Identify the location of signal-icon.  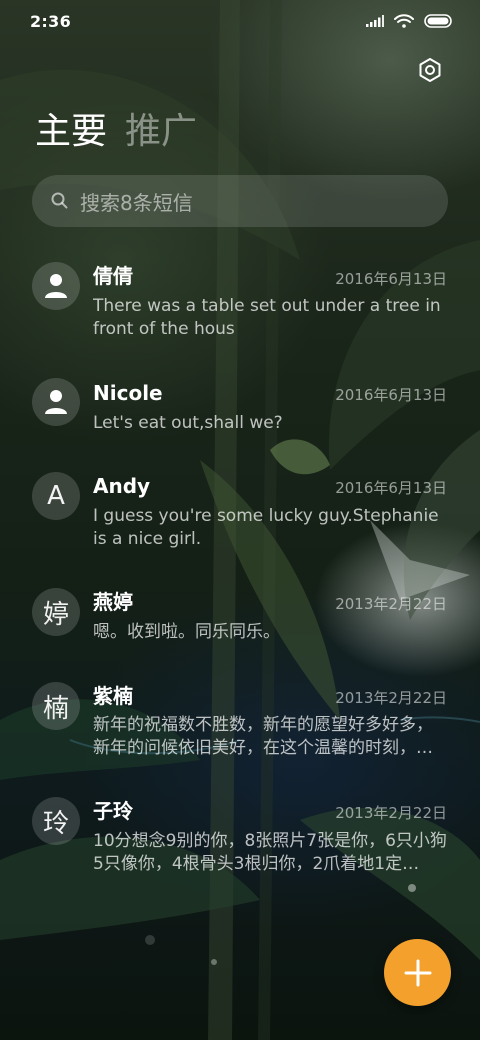
(375, 21).